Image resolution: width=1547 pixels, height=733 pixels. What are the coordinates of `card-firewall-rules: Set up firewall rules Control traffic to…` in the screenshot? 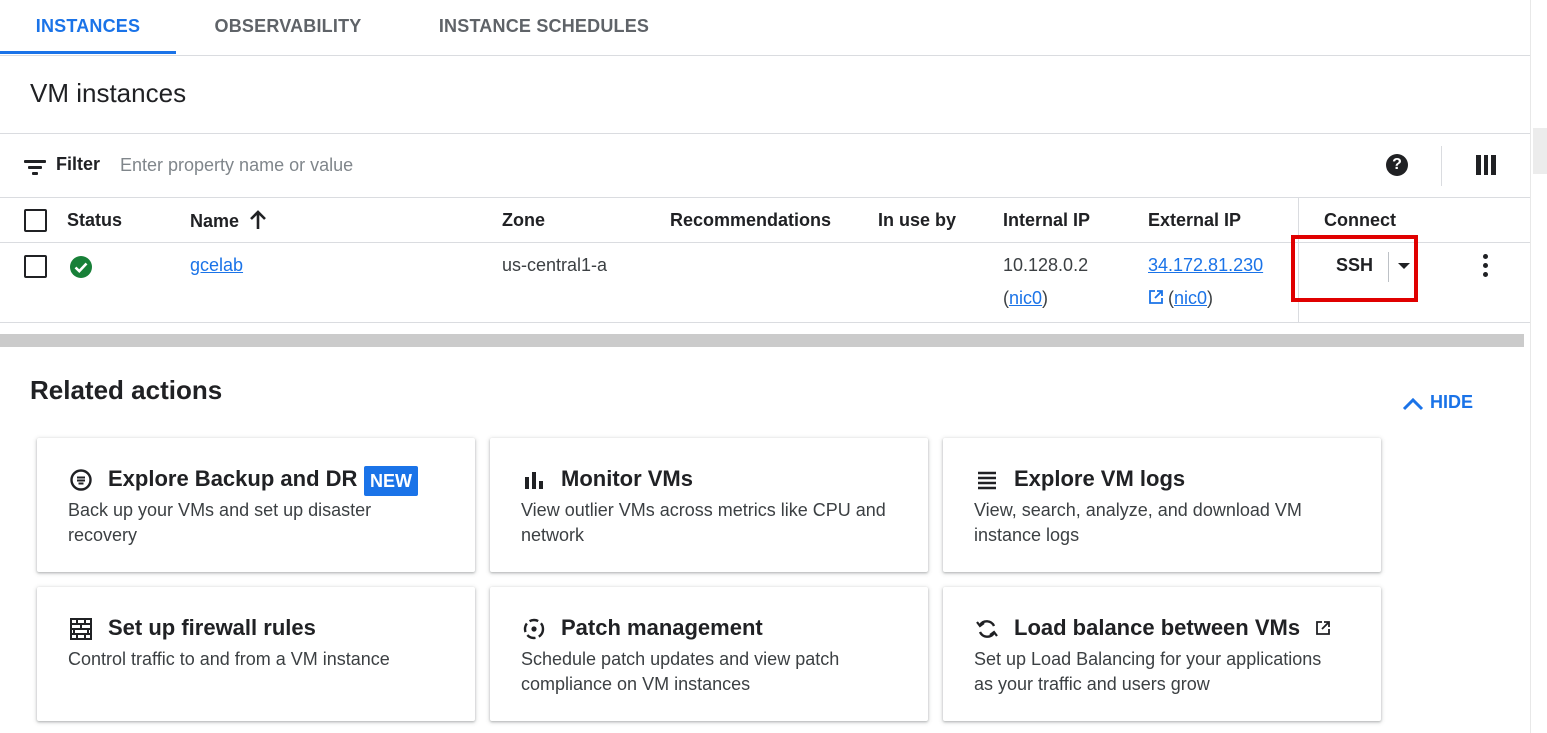 It's located at (256, 654).